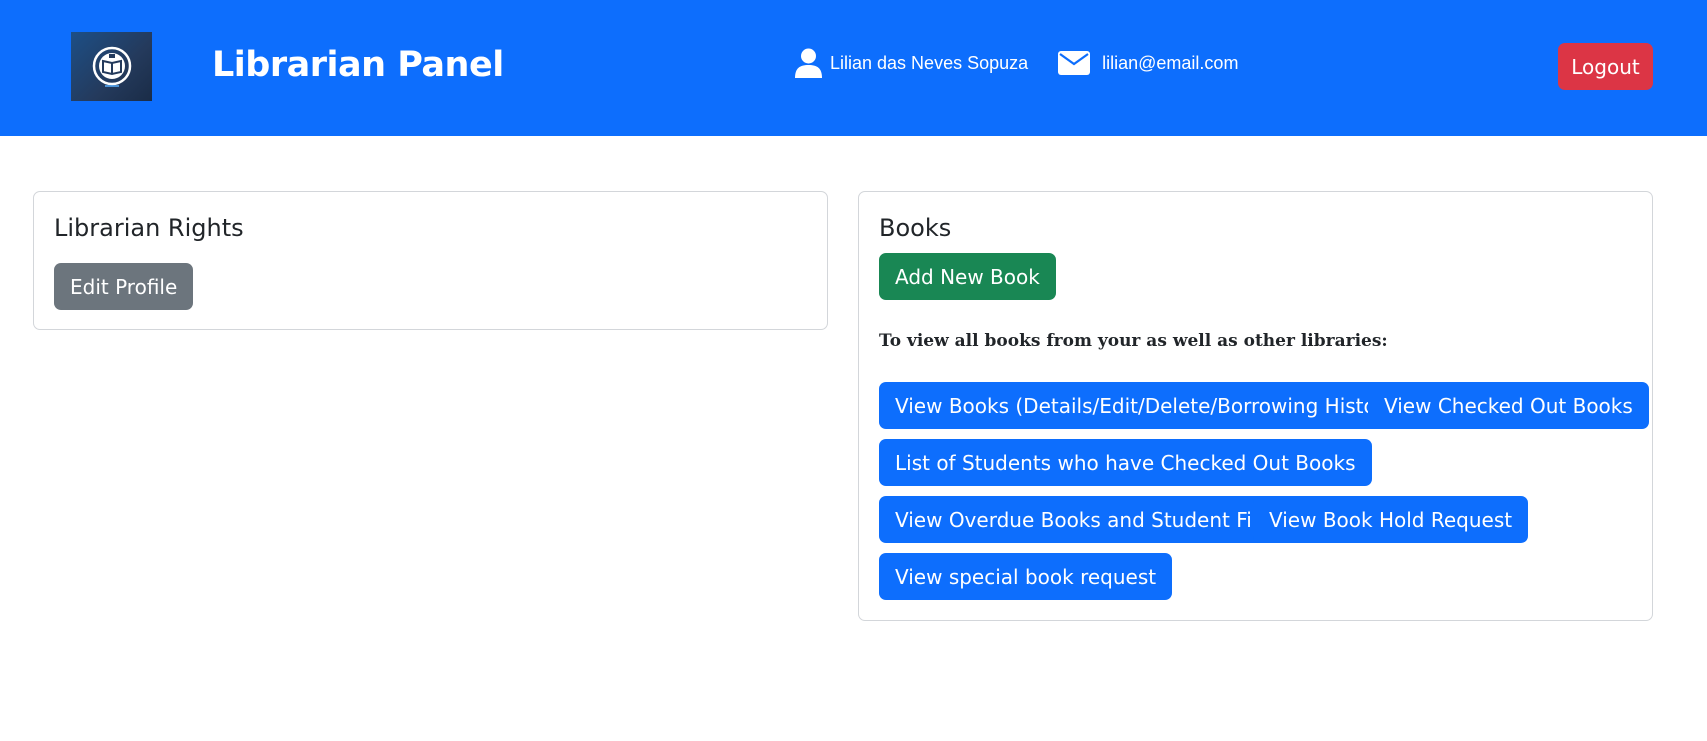 The width and height of the screenshot is (1707, 741). What do you see at coordinates (929, 62) in the screenshot?
I see `user-name: Lilian das Neves Sopuza` at bounding box center [929, 62].